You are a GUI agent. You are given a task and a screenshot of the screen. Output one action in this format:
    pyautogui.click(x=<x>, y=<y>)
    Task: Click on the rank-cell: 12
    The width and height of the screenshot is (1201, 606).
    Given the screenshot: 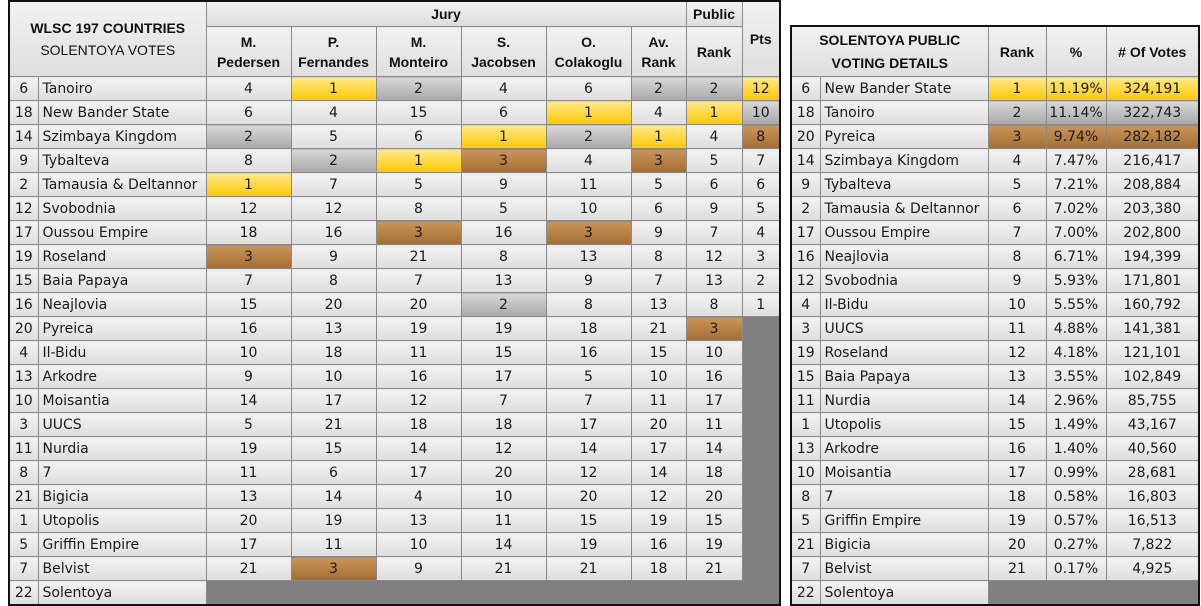 What is the action you would take?
    pyautogui.click(x=1017, y=352)
    